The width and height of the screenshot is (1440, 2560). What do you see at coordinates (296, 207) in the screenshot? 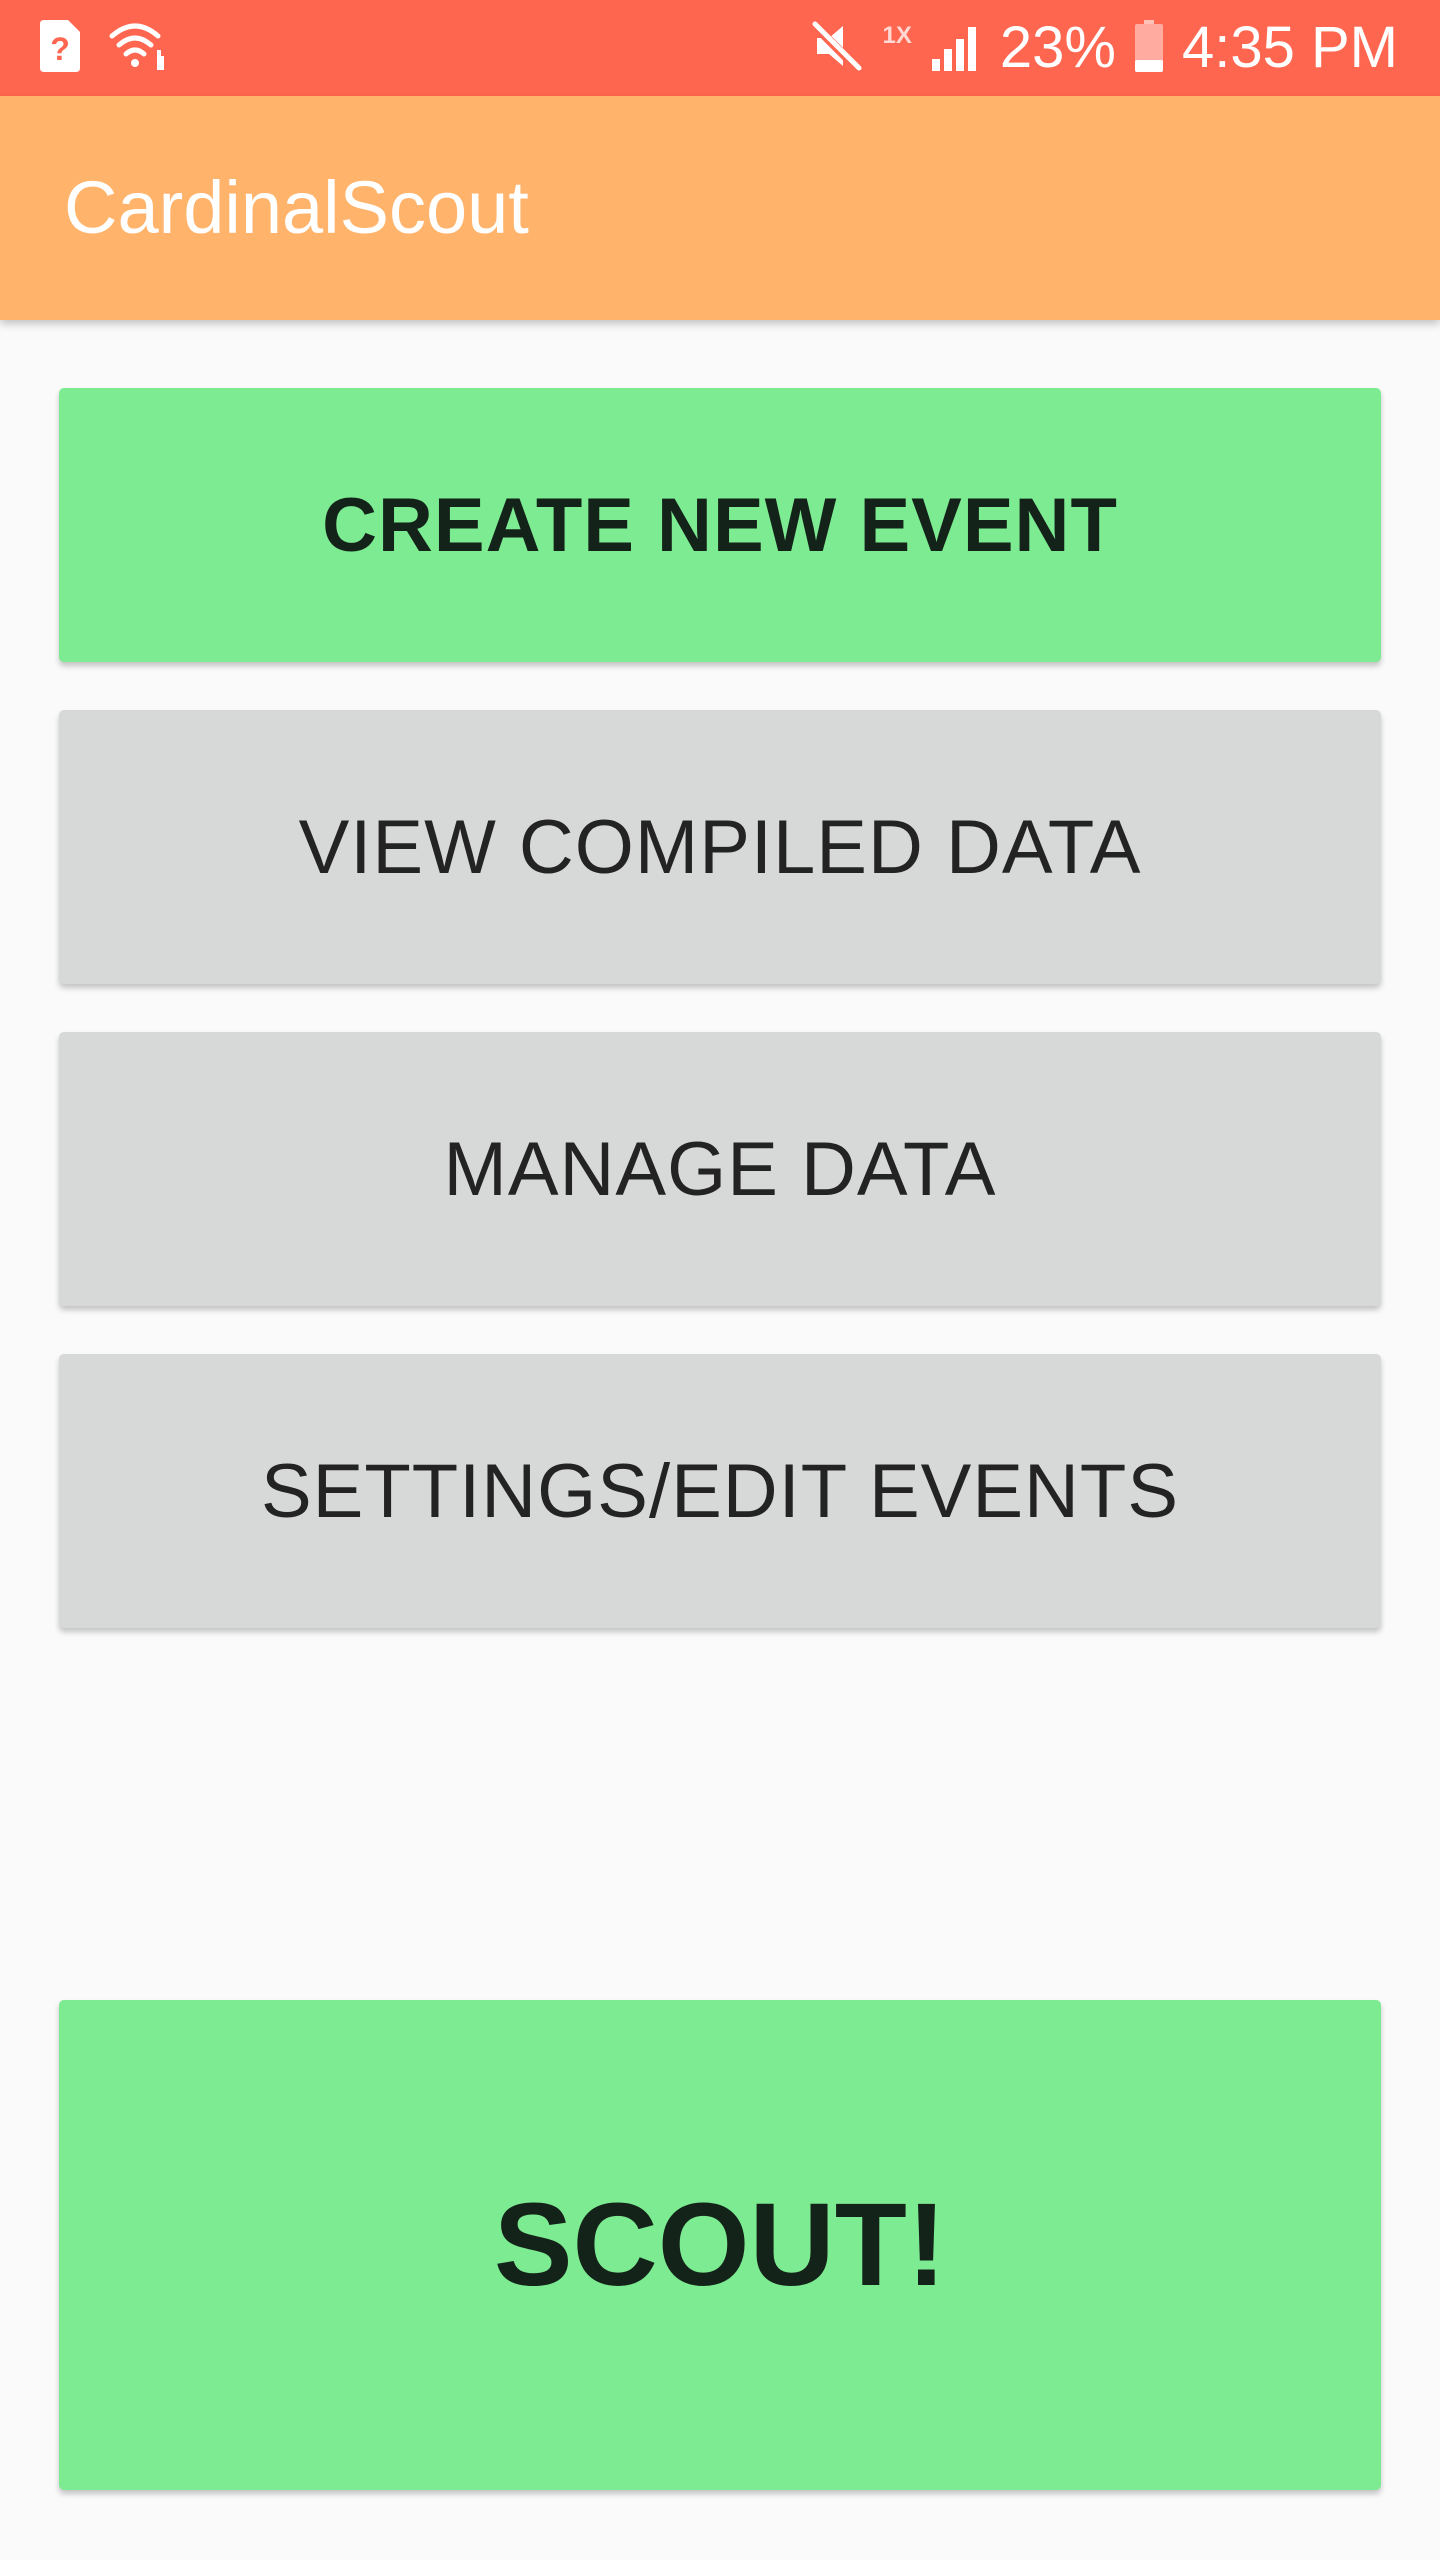
I see `app-title: CardinalScout` at bounding box center [296, 207].